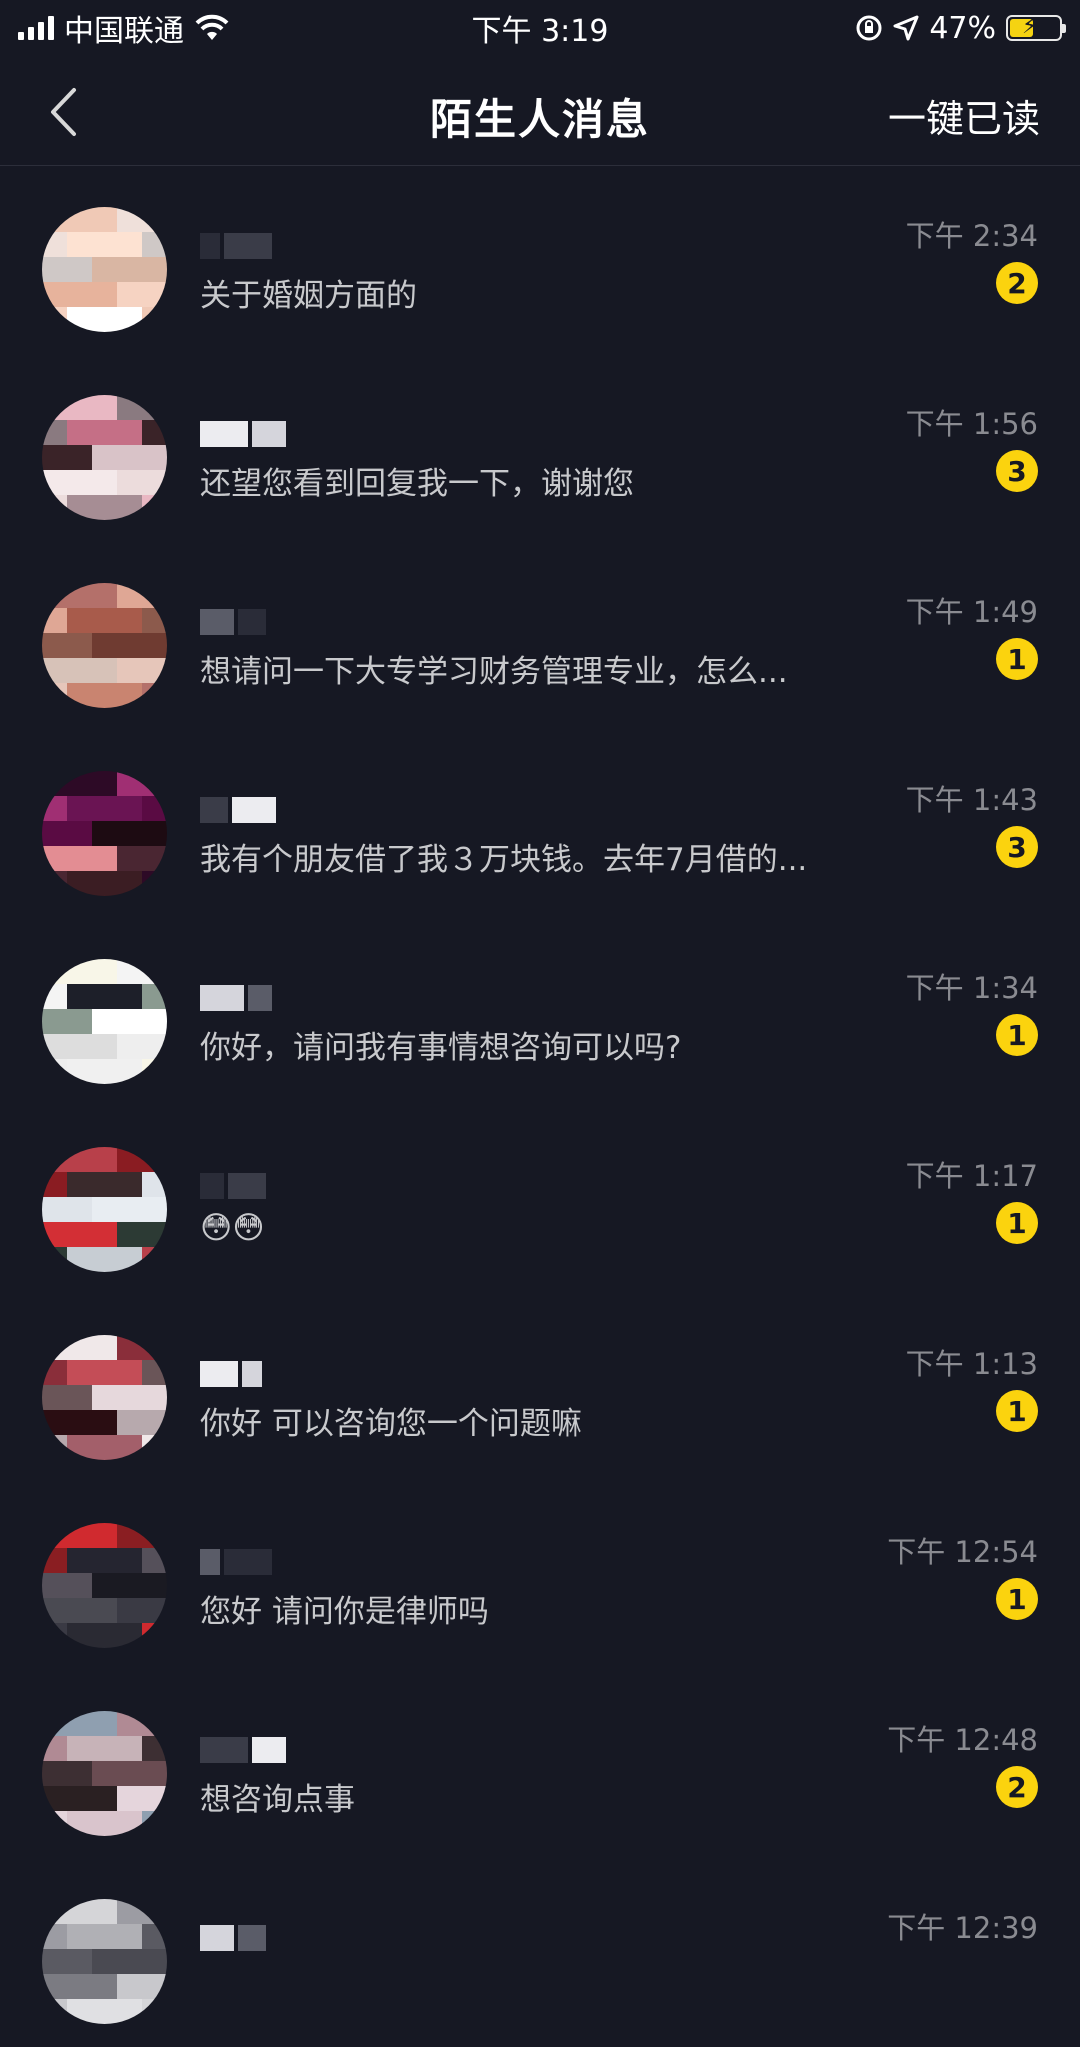  What do you see at coordinates (540, 1577) in the screenshot?
I see `conversation-row: 您好 请问你是律师吗 下午 12:54 1` at bounding box center [540, 1577].